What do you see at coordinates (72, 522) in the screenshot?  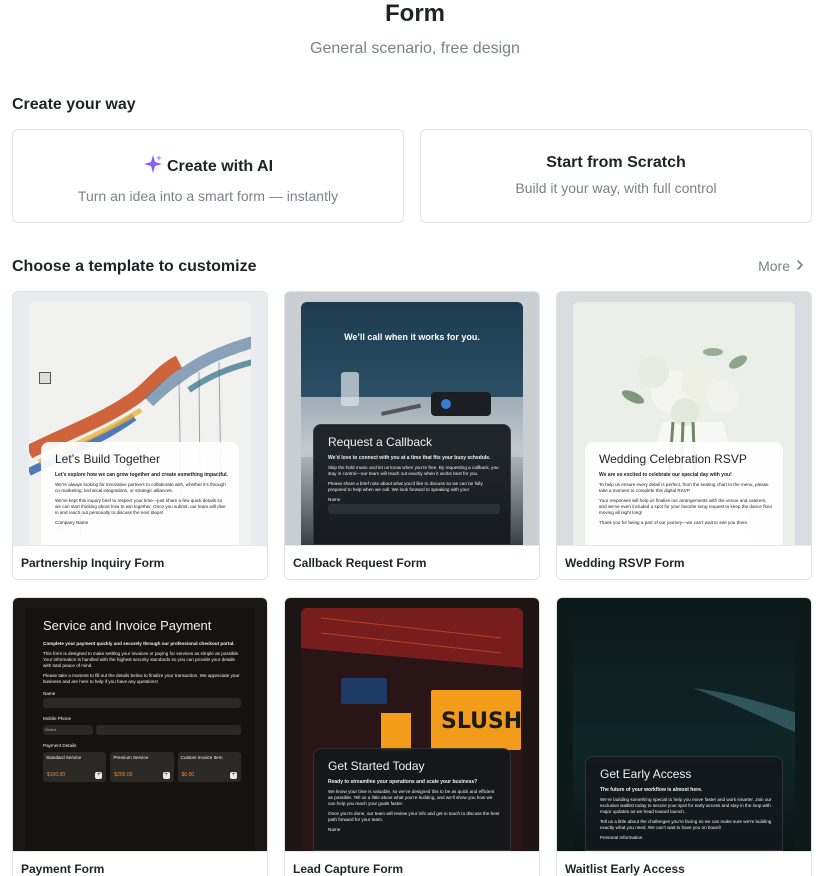 I see `field-label: Company Name` at bounding box center [72, 522].